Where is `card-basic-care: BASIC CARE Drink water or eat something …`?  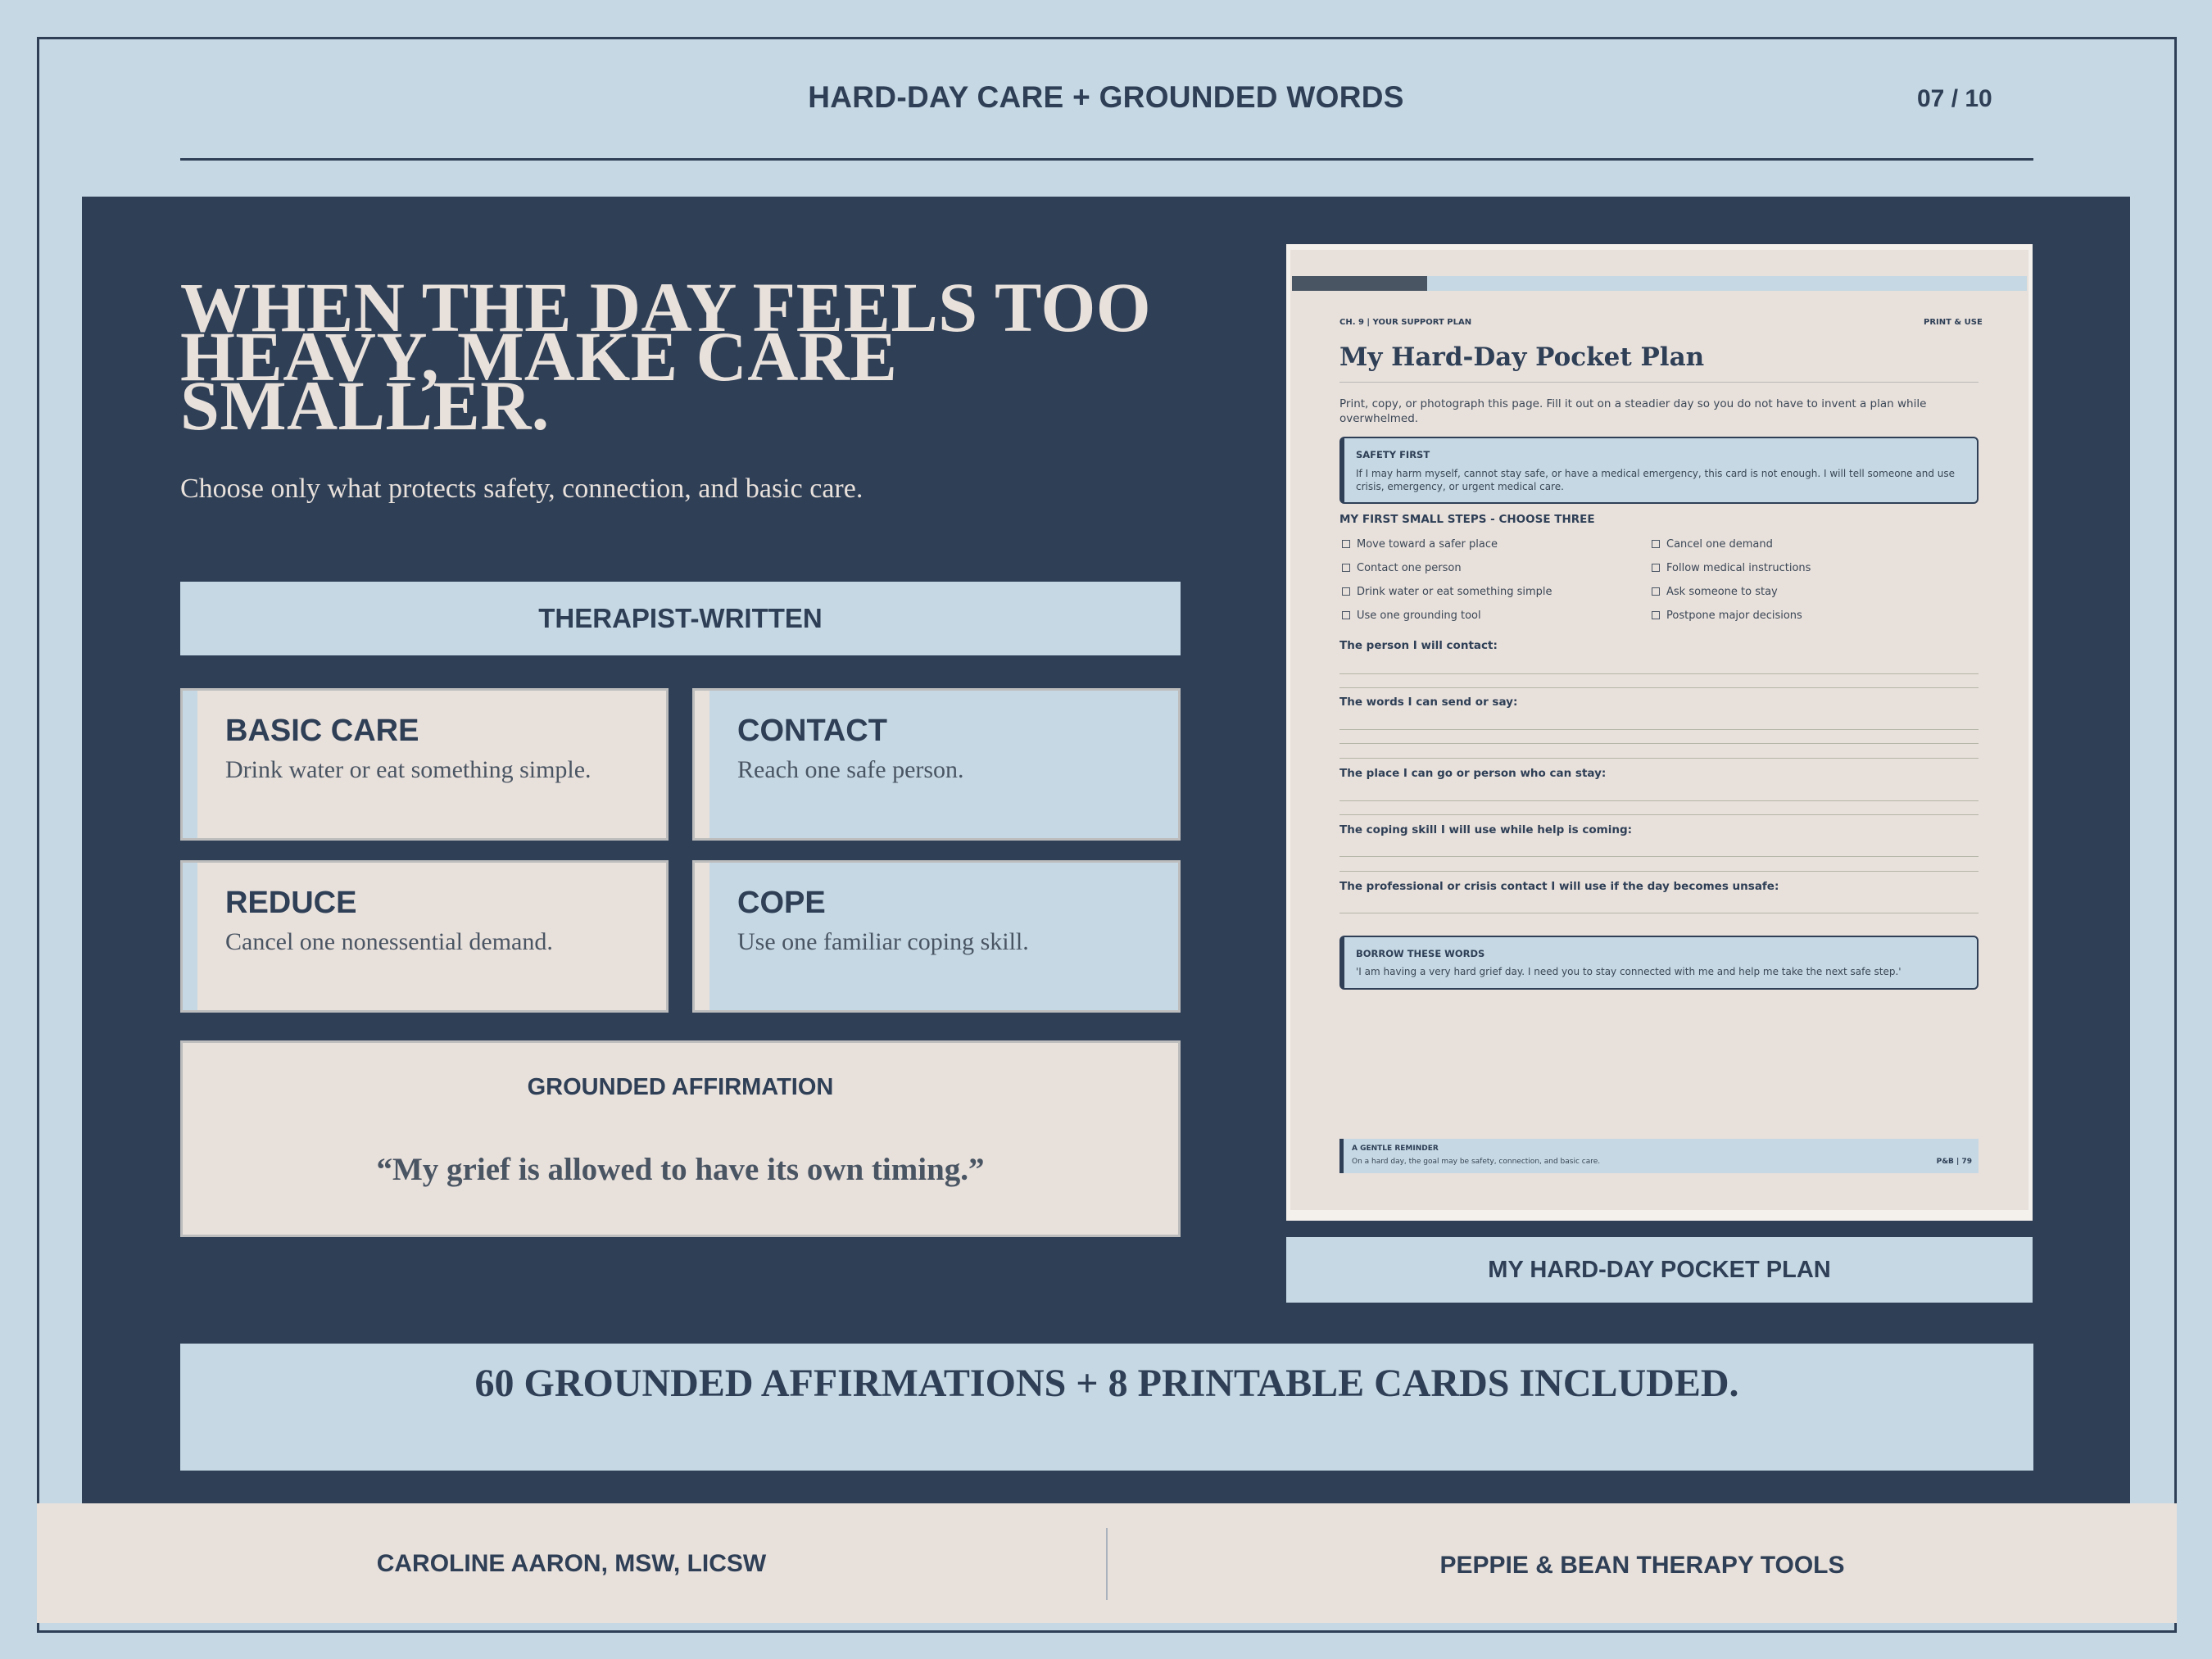 card-basic-care: BASIC CARE Drink water or eat something … is located at coordinates (424, 764).